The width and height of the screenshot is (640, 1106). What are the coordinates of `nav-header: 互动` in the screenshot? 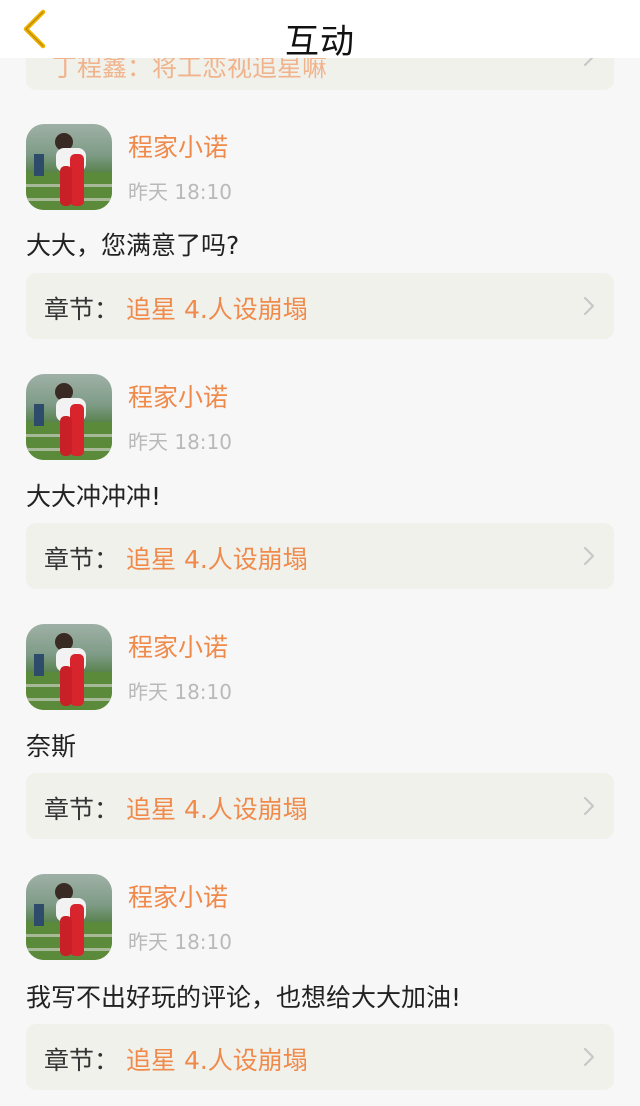 It's located at (320, 31).